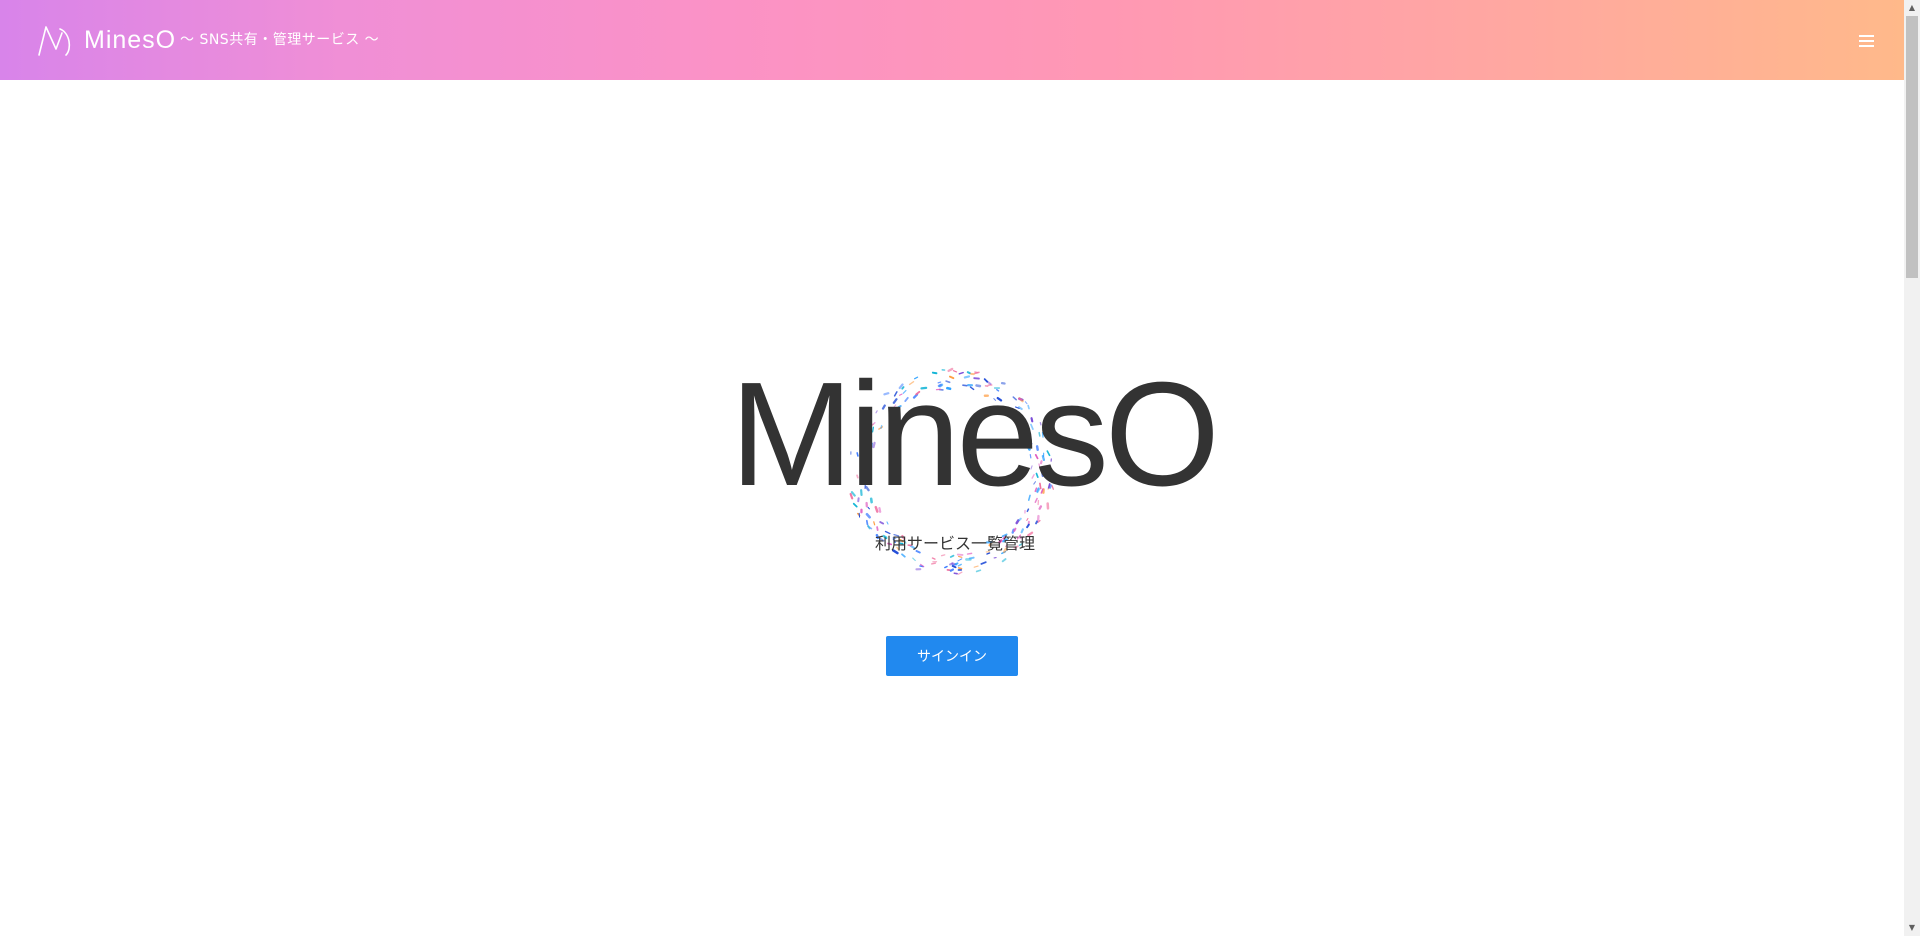  Describe the element at coordinates (1912, 928) in the screenshot. I see `scroll-down-icon: ▼` at that location.